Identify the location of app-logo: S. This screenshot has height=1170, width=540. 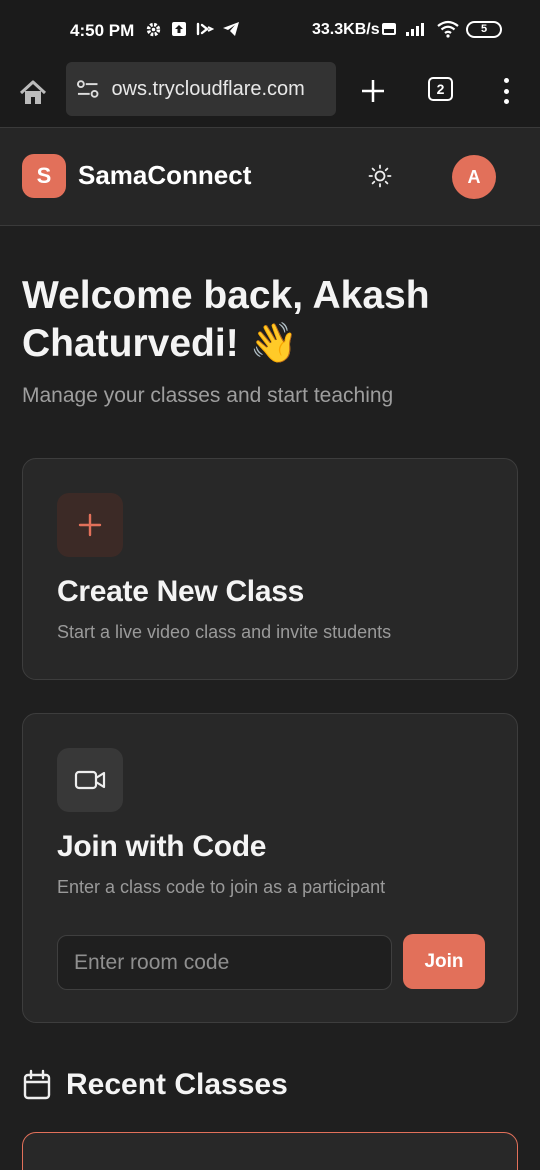
(44, 176).